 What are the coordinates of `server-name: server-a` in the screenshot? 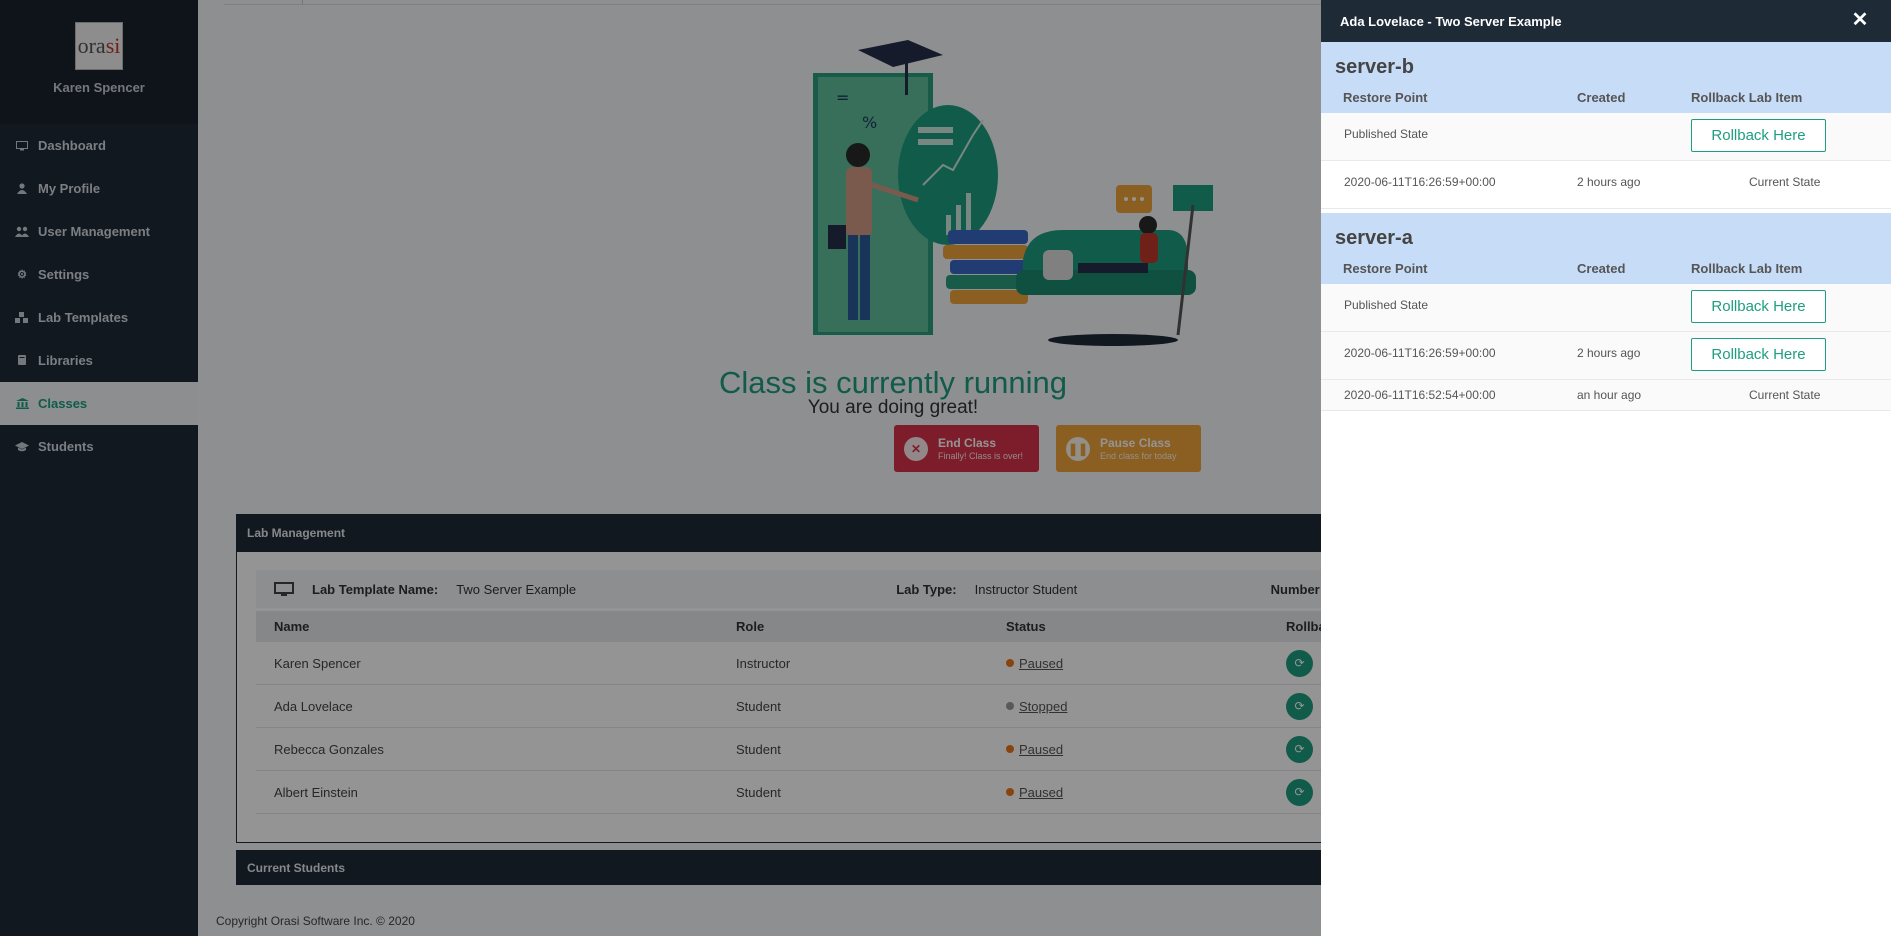 It's located at (1374, 238).